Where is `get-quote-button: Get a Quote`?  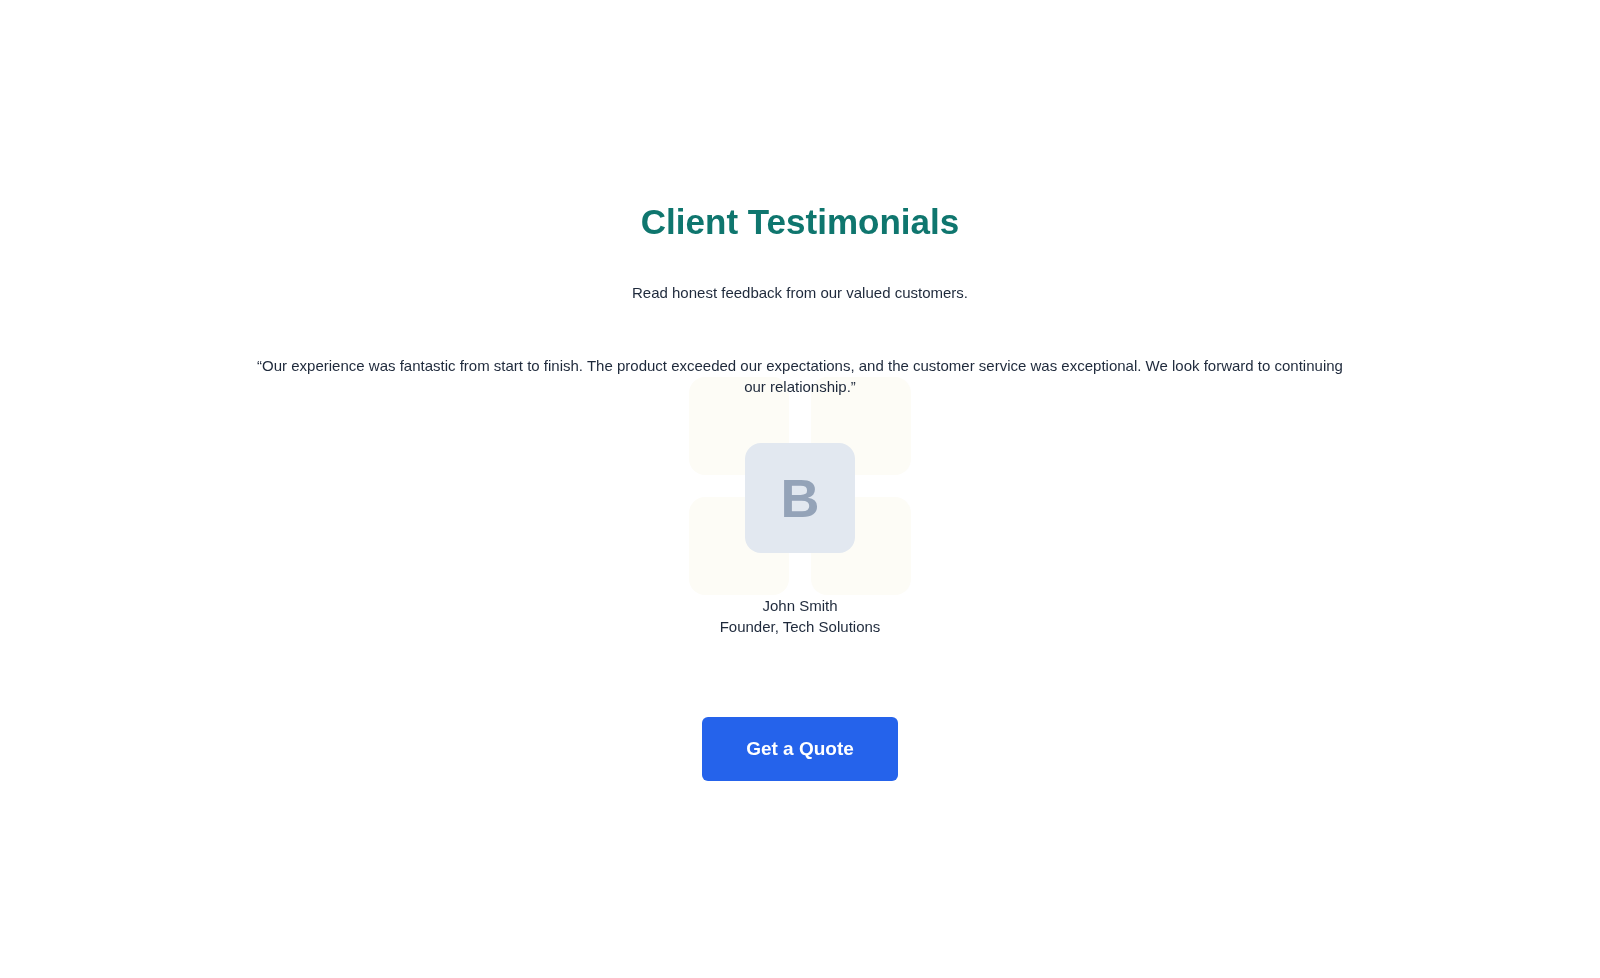
get-quote-button: Get a Quote is located at coordinates (800, 749).